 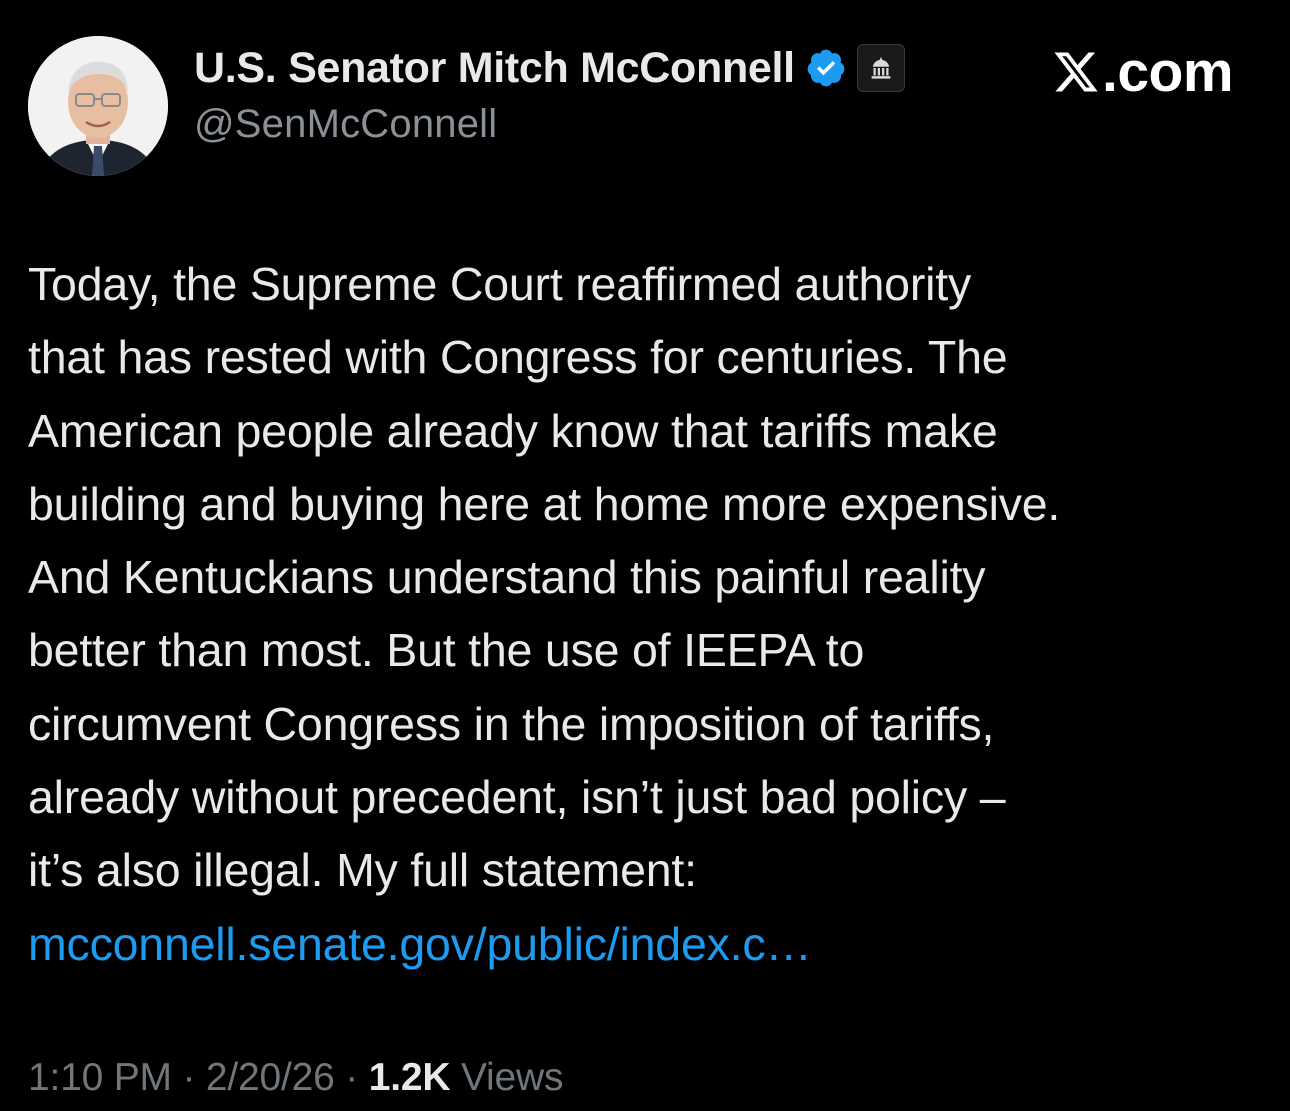 I want to click on x-logo-icon, so click(x=1076, y=72).